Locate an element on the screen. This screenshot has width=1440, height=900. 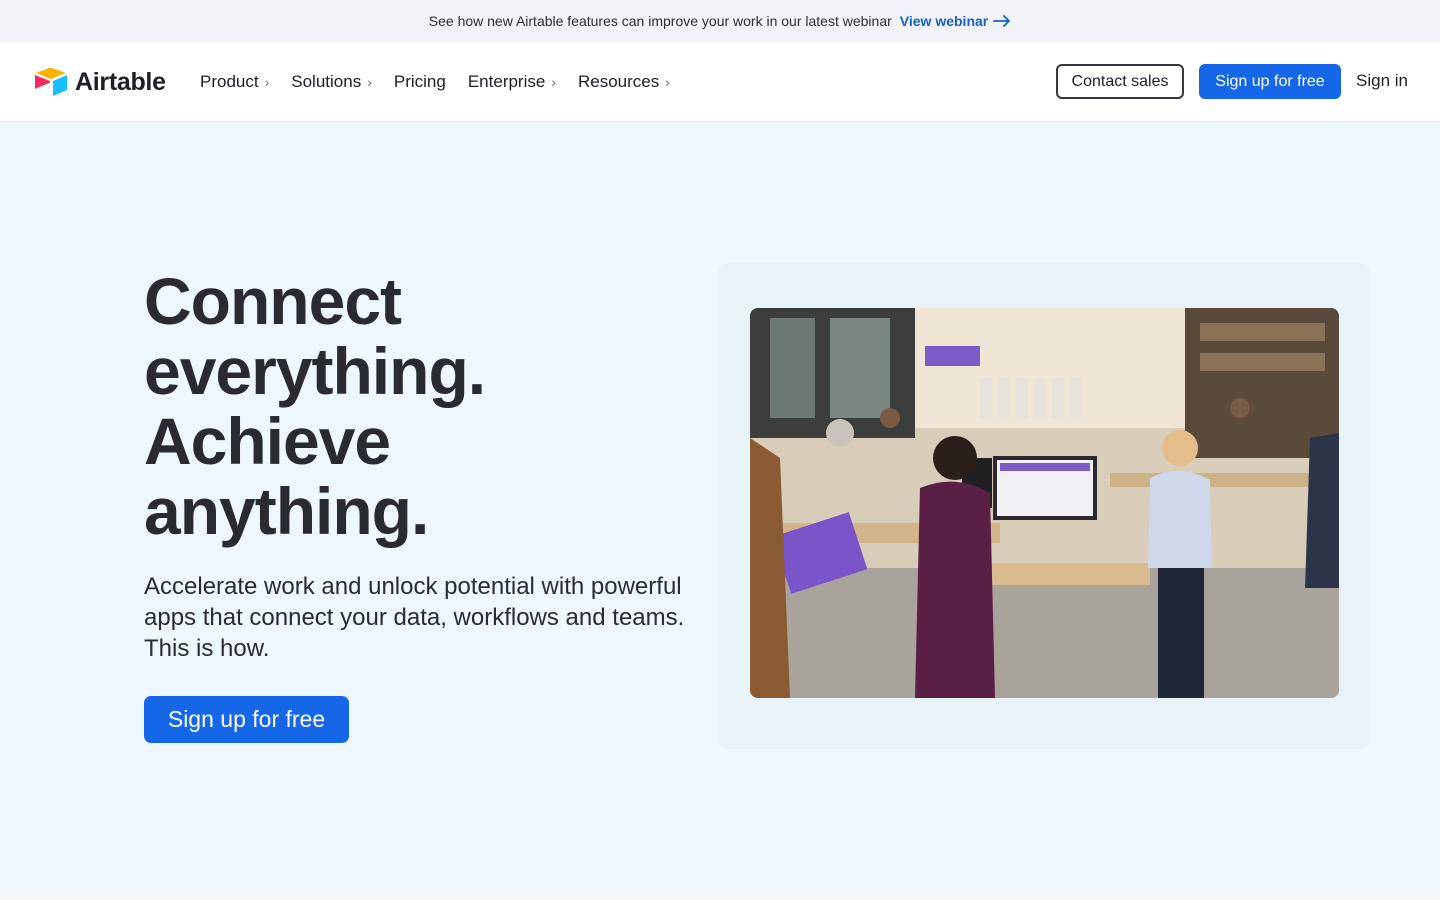
nav-item-label: Product is located at coordinates (229, 81).